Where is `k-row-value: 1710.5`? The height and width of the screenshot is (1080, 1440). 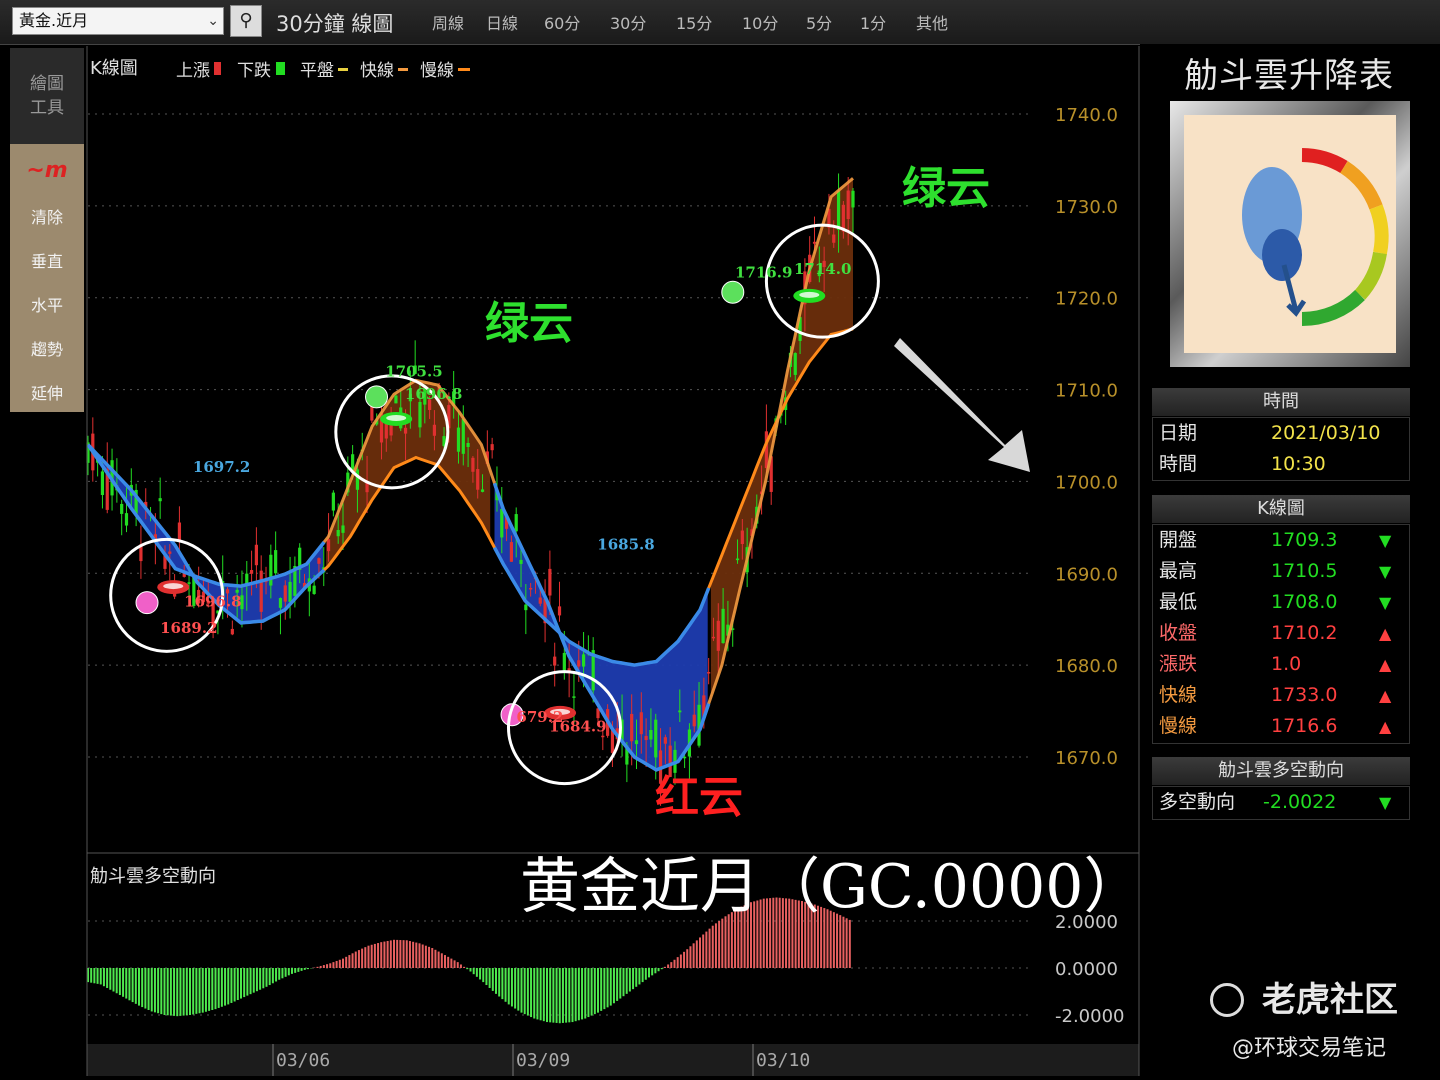 k-row-value: 1710.5 is located at coordinates (1304, 571).